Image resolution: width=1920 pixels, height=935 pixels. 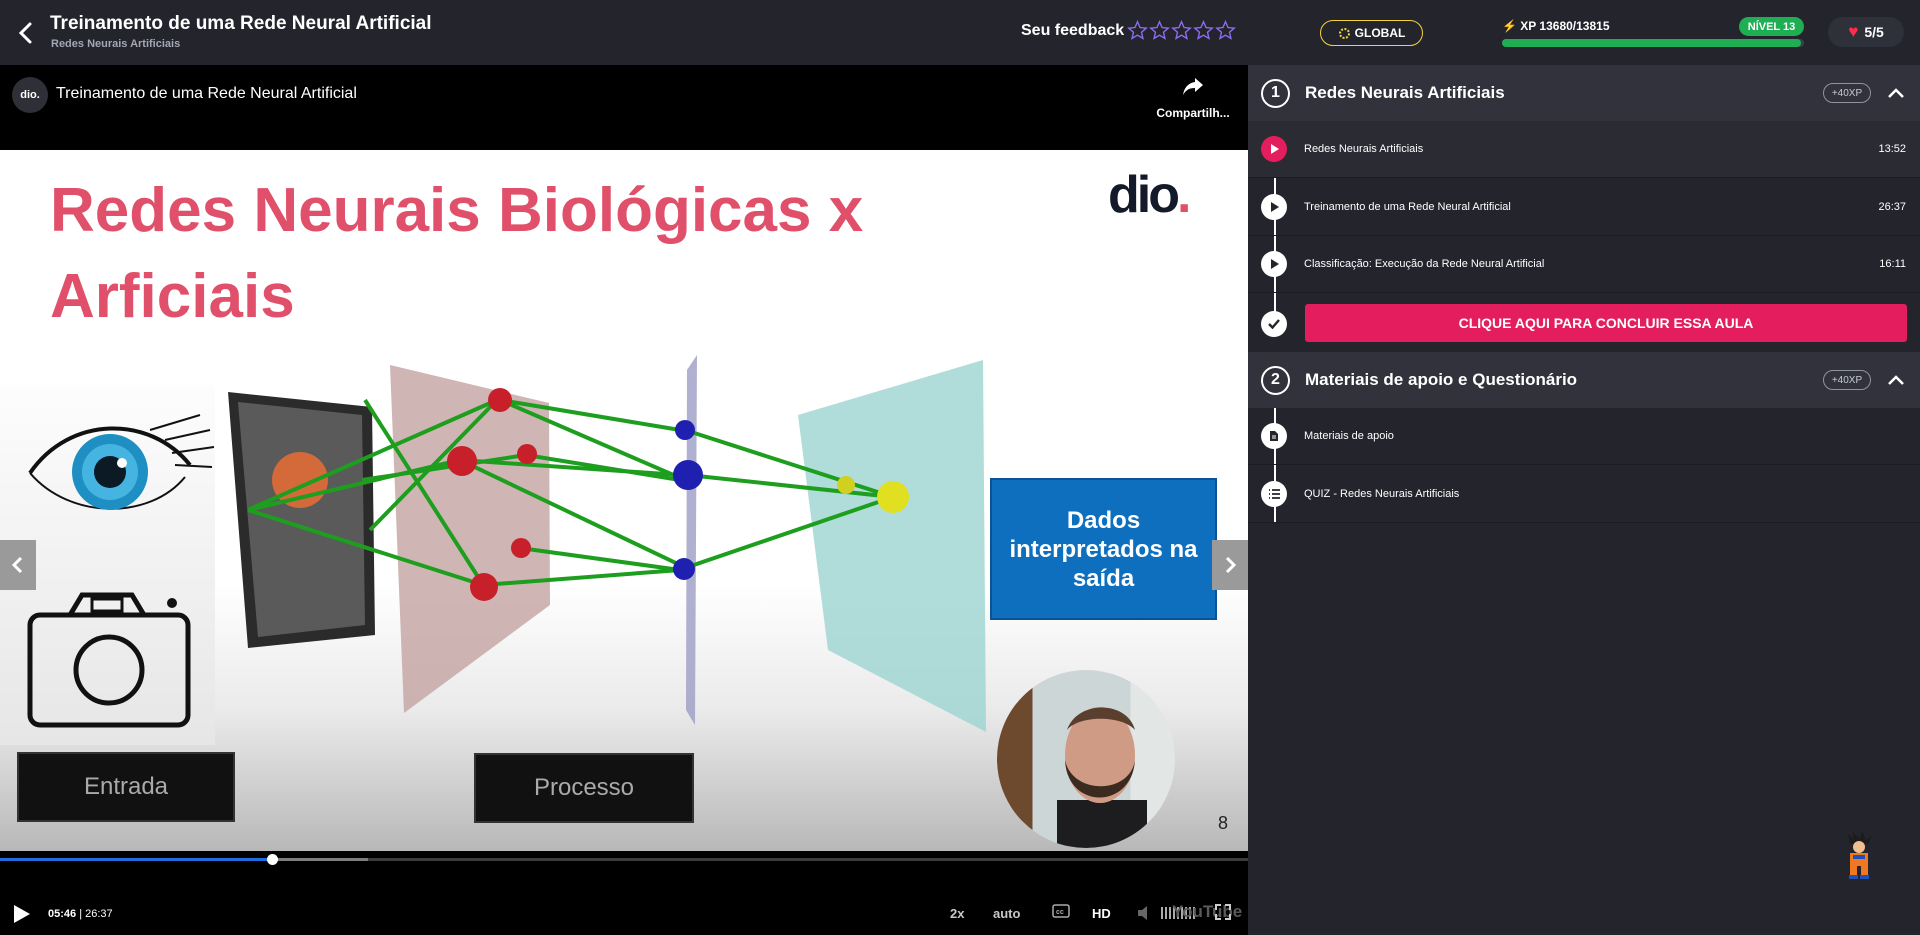 I want to click on svg-text: cc, so click(x=1060, y=912).